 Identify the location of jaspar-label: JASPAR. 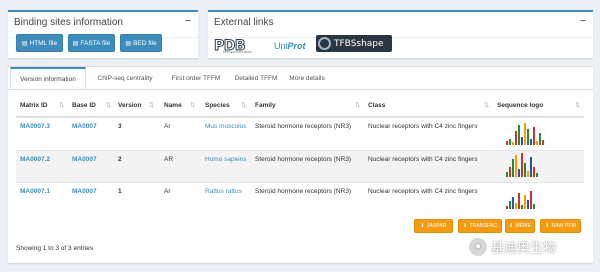
(436, 226).